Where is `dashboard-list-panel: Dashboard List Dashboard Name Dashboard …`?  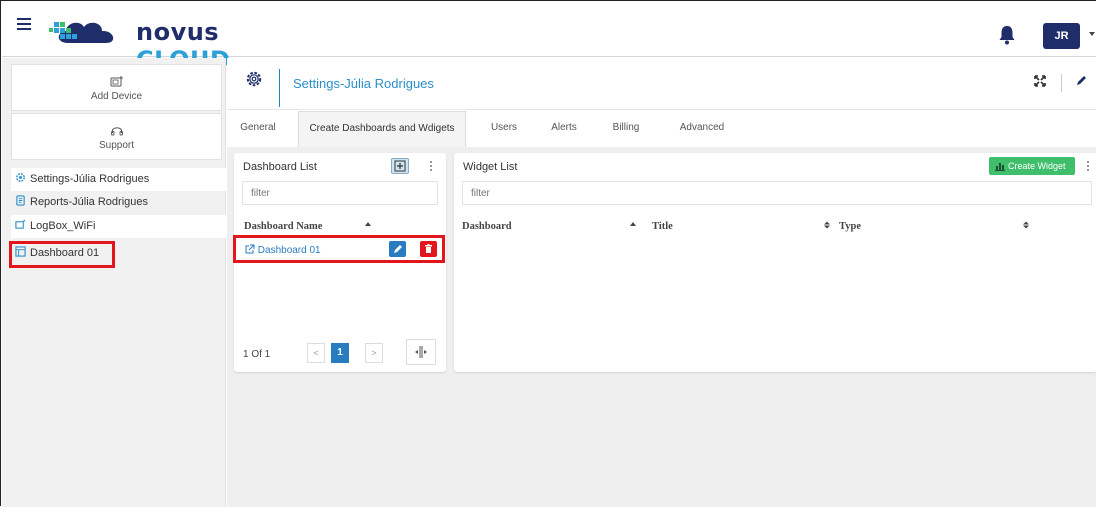 dashboard-list-panel: Dashboard List Dashboard Name Dashboard … is located at coordinates (340, 262).